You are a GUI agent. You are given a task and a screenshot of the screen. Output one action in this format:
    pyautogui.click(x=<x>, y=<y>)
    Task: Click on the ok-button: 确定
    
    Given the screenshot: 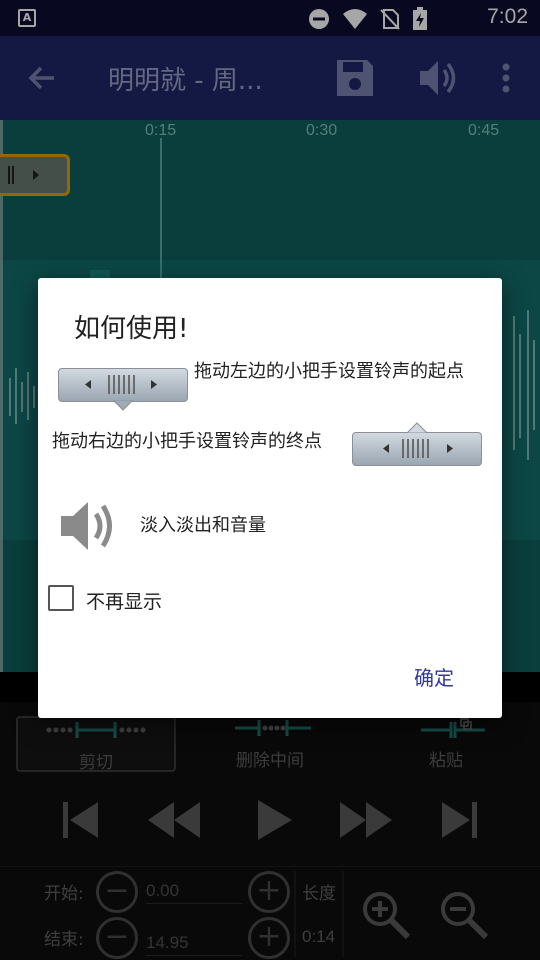 What is the action you would take?
    pyautogui.click(x=434, y=676)
    